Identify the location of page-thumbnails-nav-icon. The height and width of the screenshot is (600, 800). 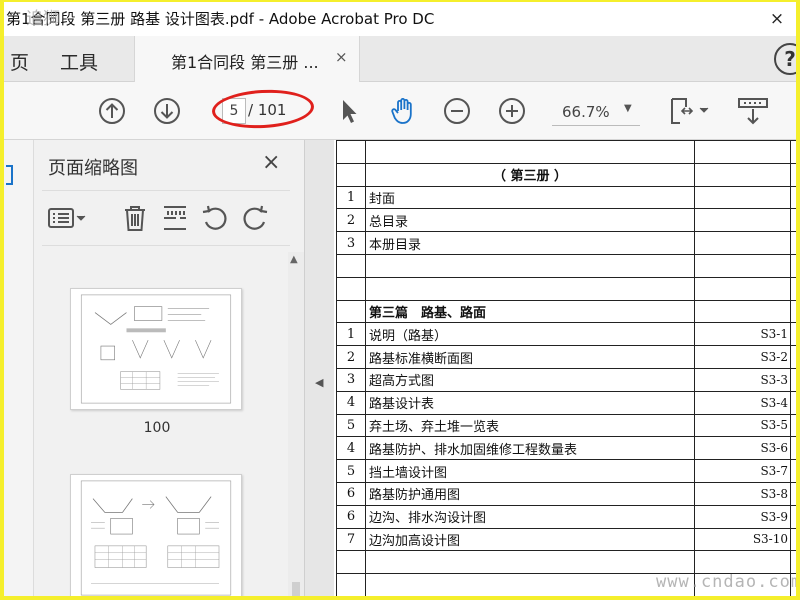
(9, 175).